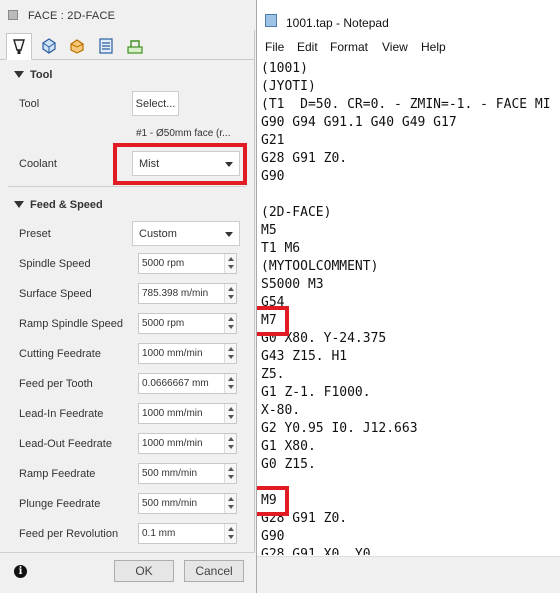 The width and height of the screenshot is (560, 593). I want to click on notepad-menubar: File Edit Format View Help, so click(408, 48).